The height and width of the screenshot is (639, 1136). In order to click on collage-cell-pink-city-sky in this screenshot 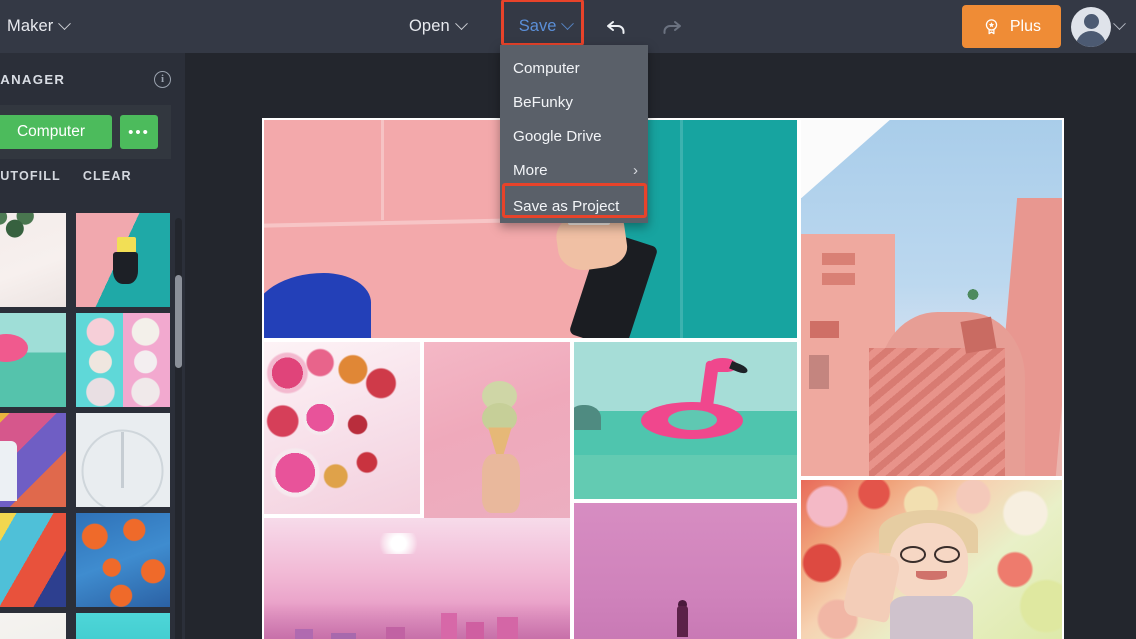, I will do `click(417, 578)`.